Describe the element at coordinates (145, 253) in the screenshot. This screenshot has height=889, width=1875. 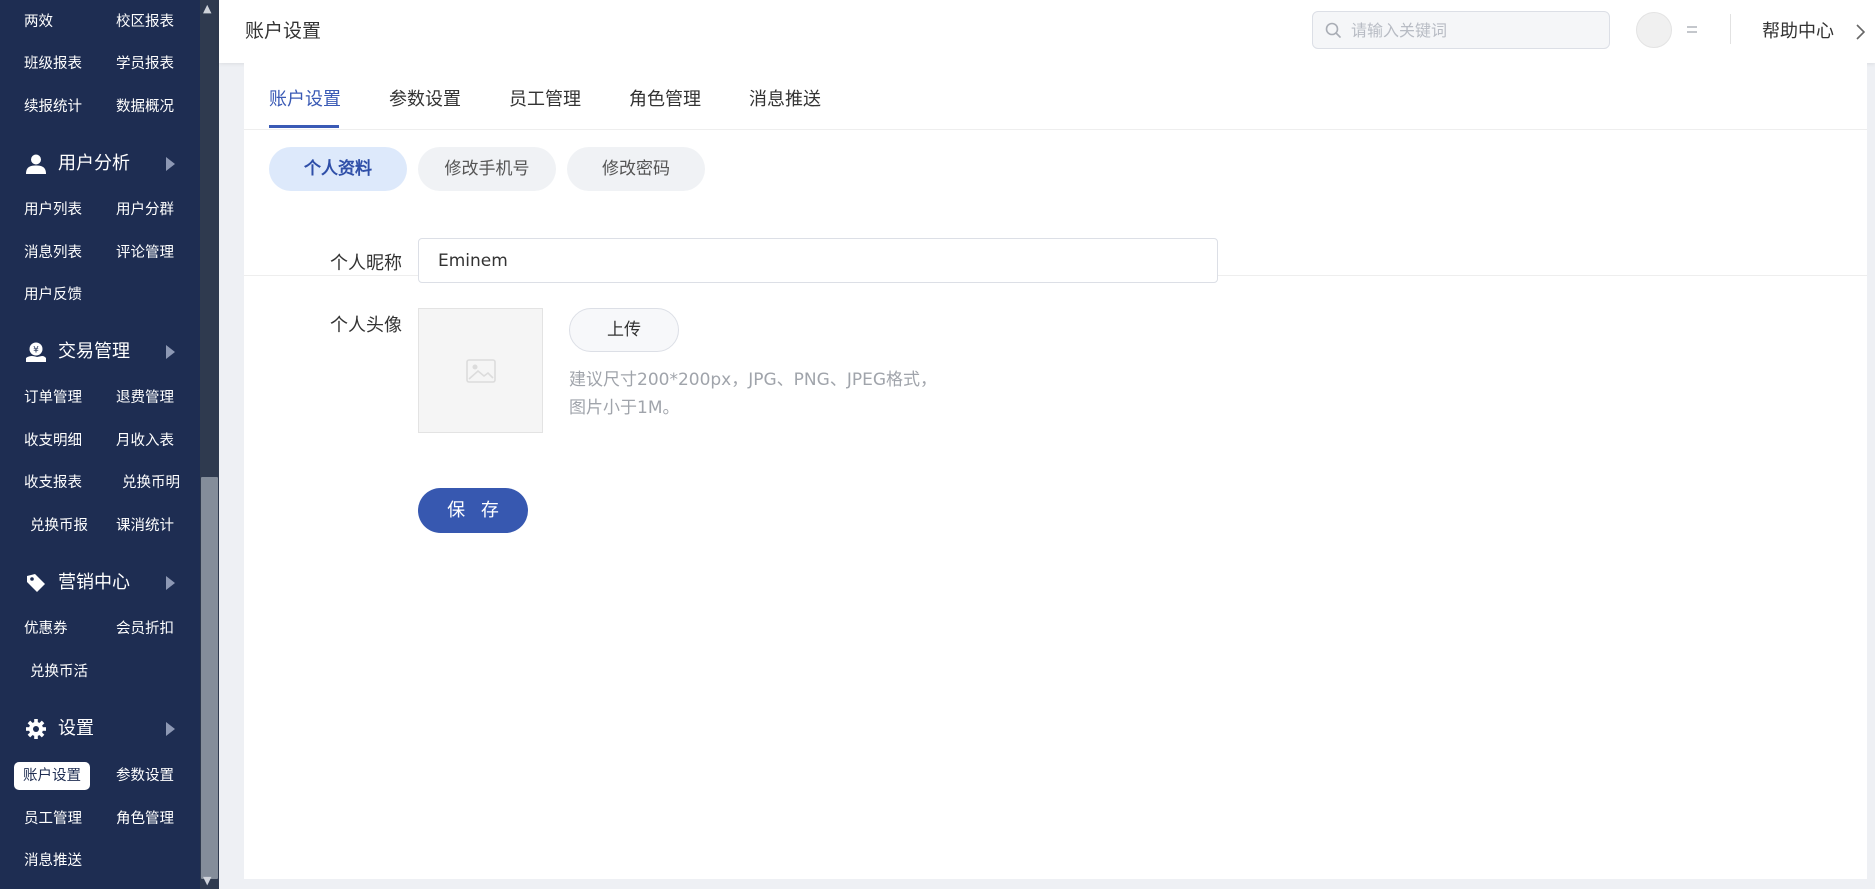
I see `sidebar-item-comments: 评论管理` at that location.